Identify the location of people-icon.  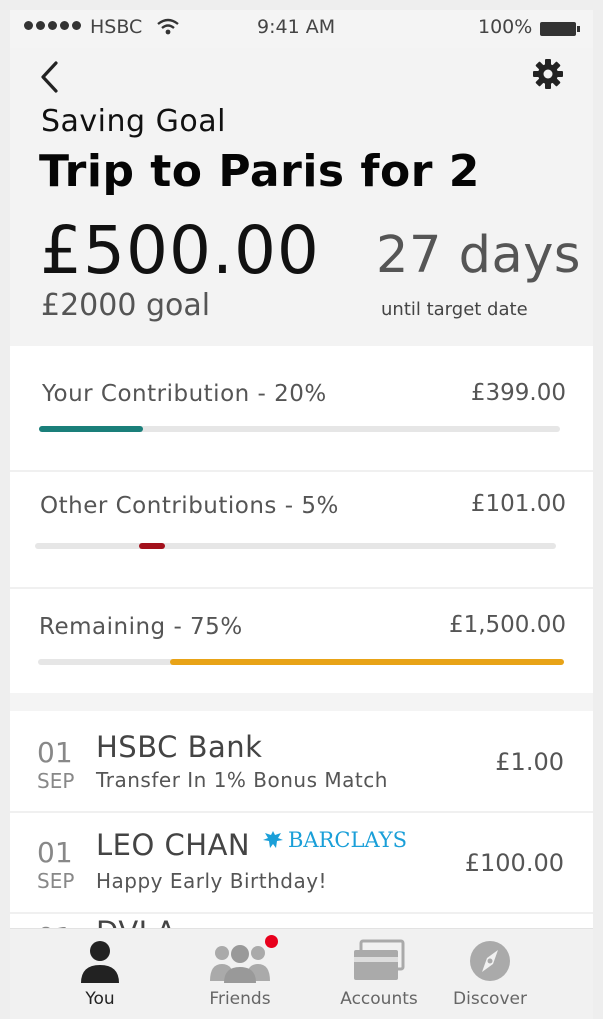
(240, 964).